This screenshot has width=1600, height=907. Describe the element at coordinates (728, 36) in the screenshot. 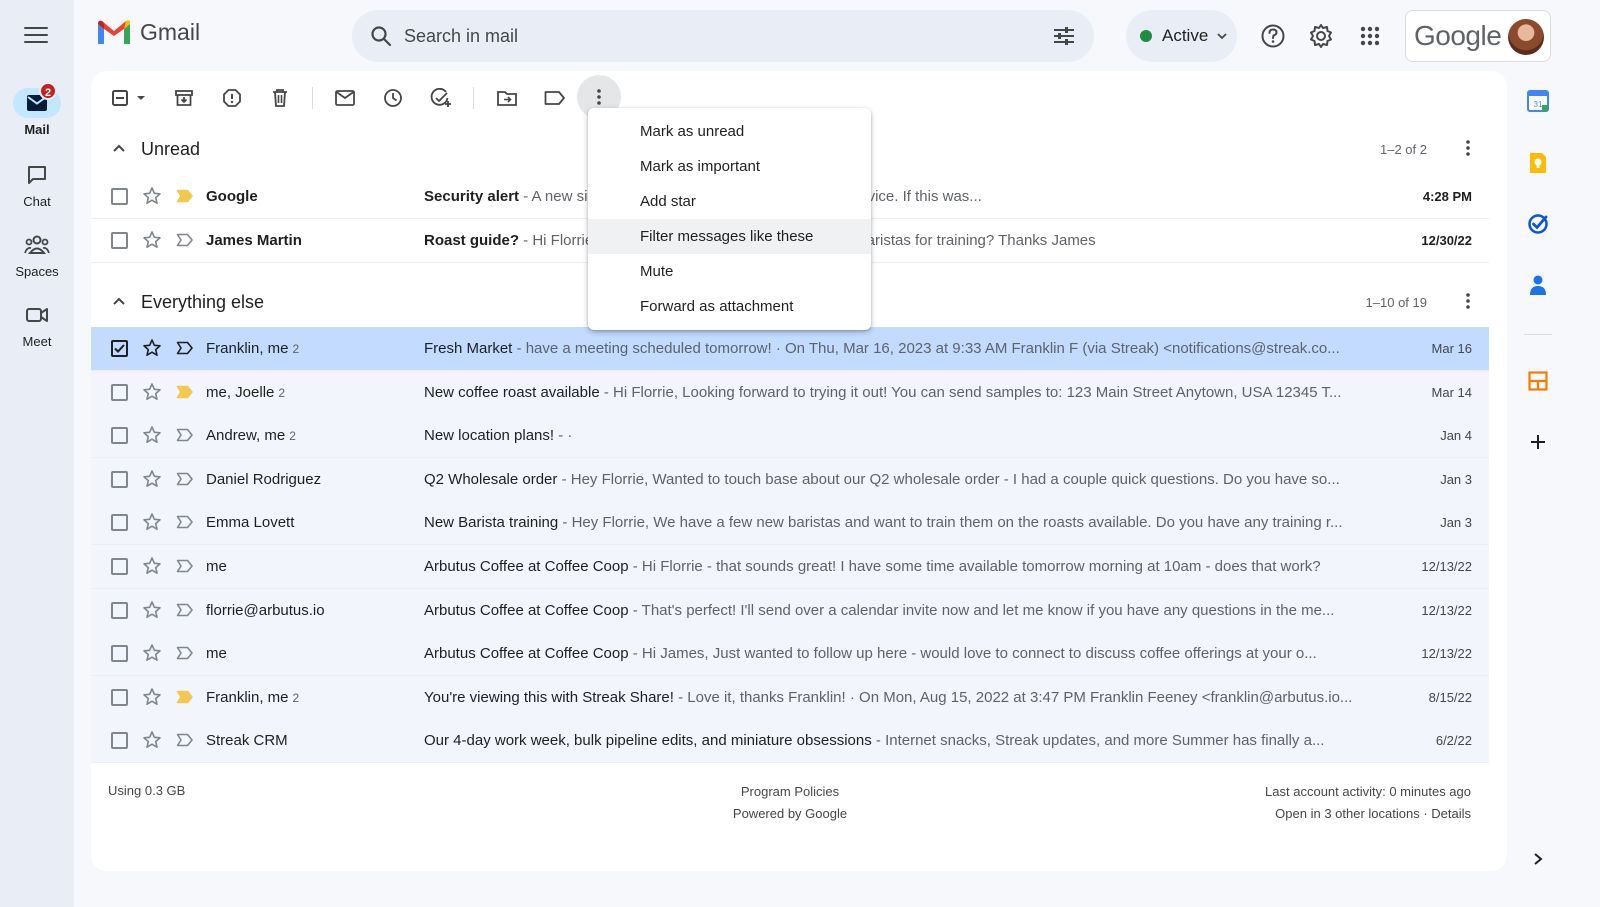

I see `search-input` at that location.